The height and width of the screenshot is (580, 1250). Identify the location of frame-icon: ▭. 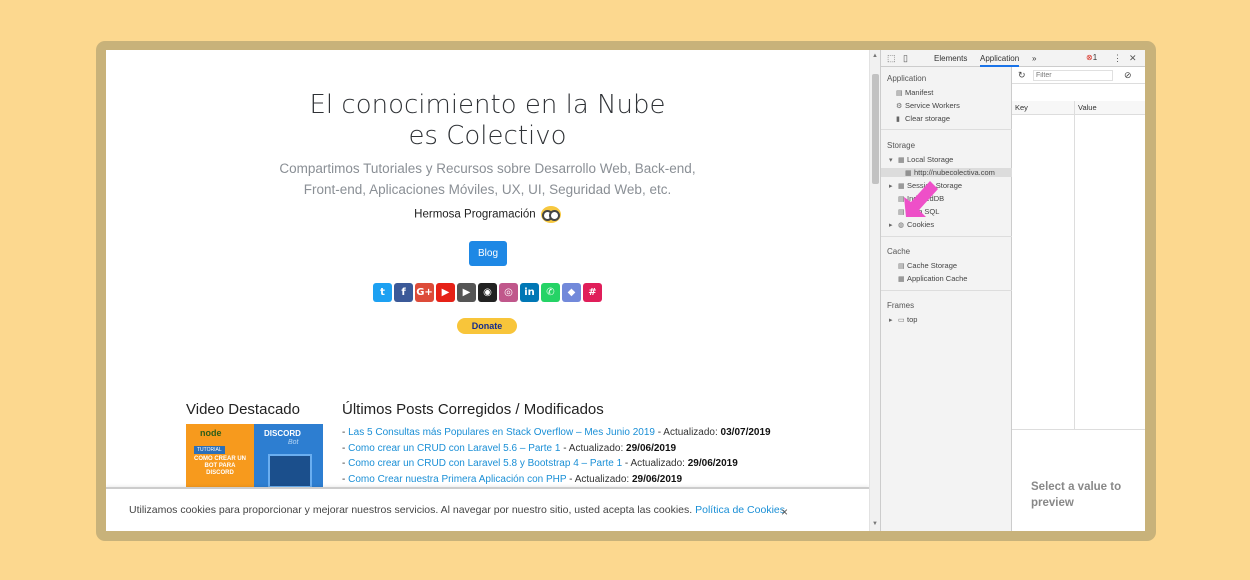
(901, 320).